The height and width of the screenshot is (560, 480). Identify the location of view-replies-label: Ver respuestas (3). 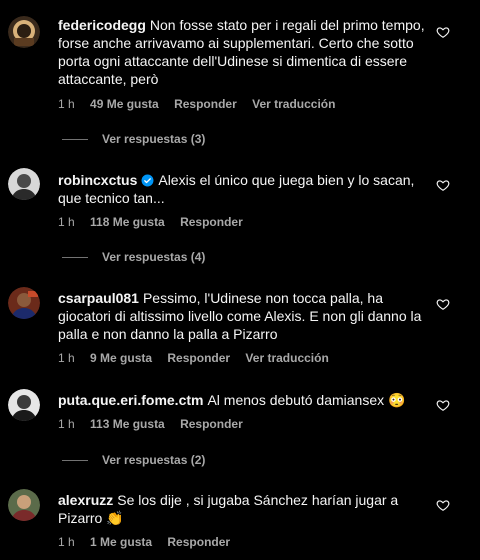
(154, 139).